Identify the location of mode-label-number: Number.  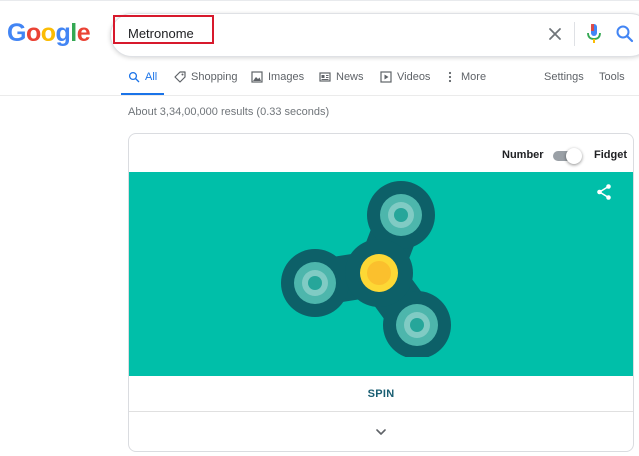
(523, 155).